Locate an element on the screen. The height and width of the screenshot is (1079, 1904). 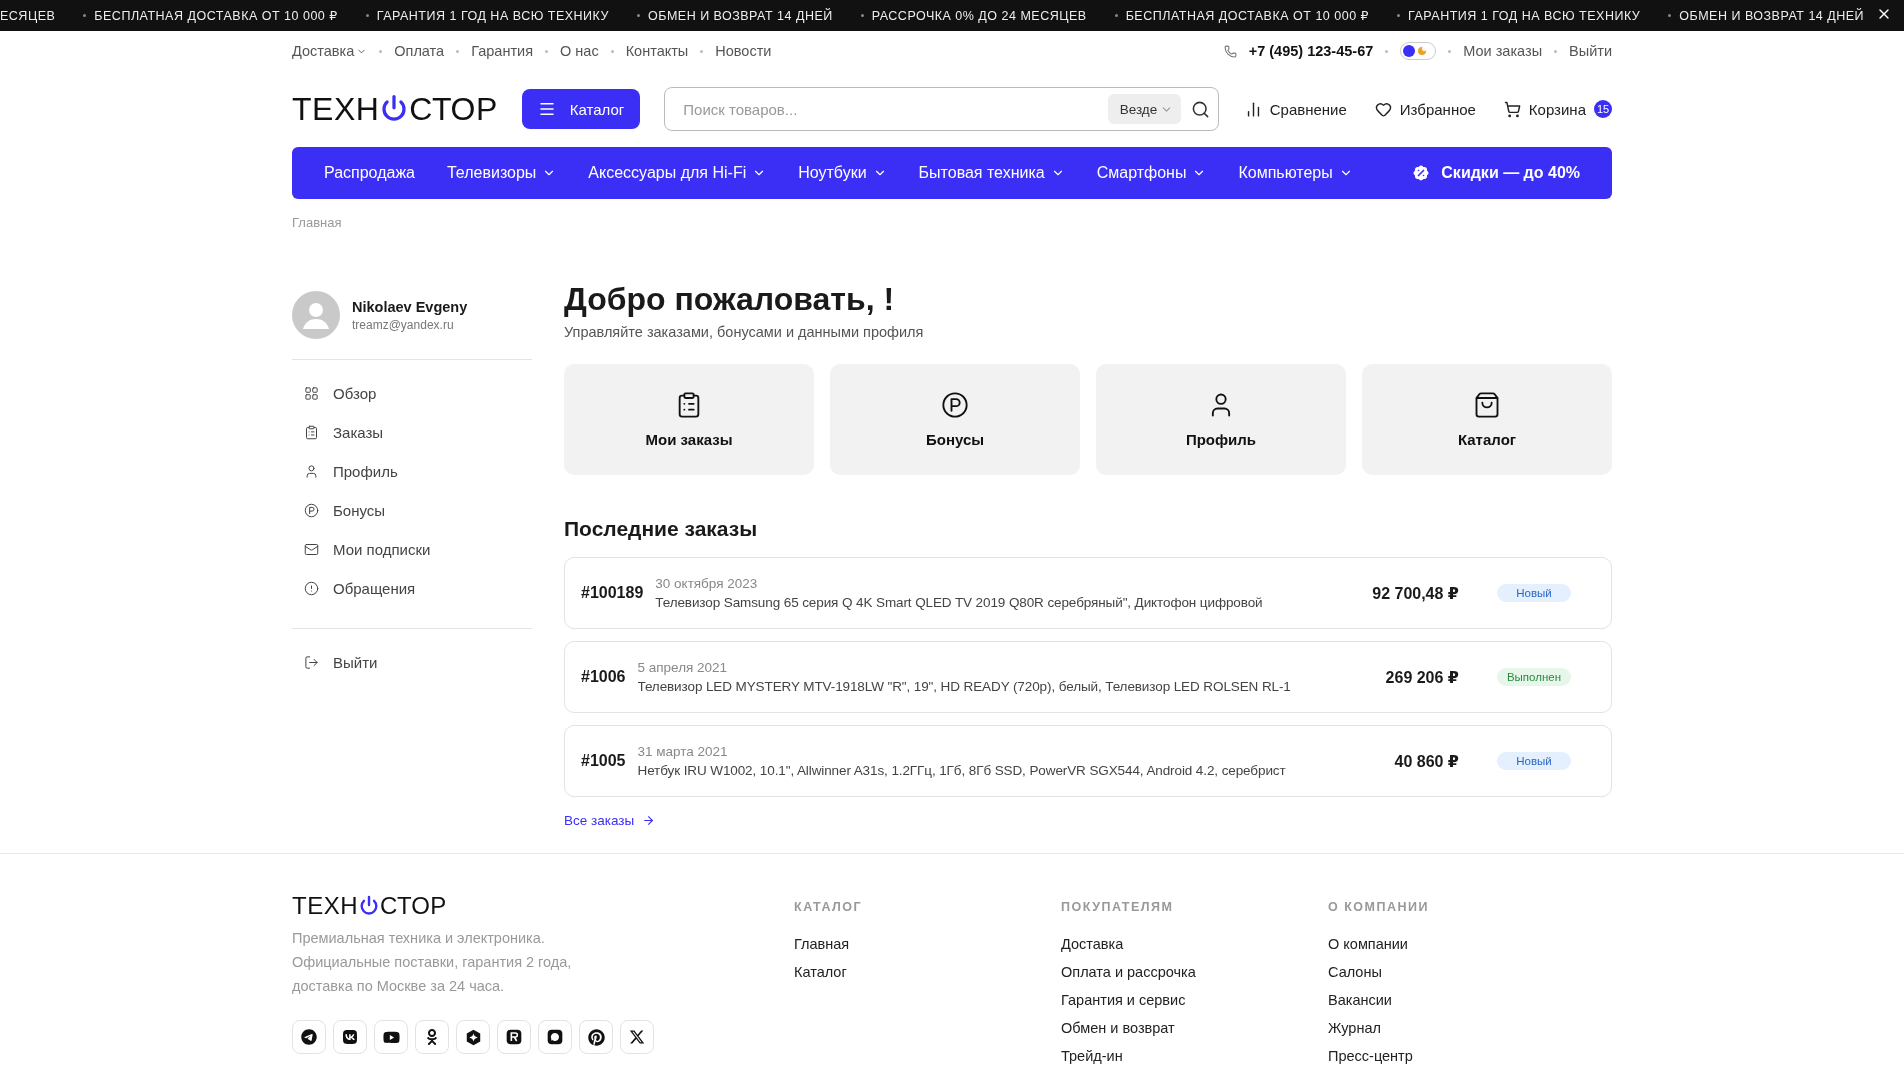
top-link: Гарантия is located at coordinates (502, 51).